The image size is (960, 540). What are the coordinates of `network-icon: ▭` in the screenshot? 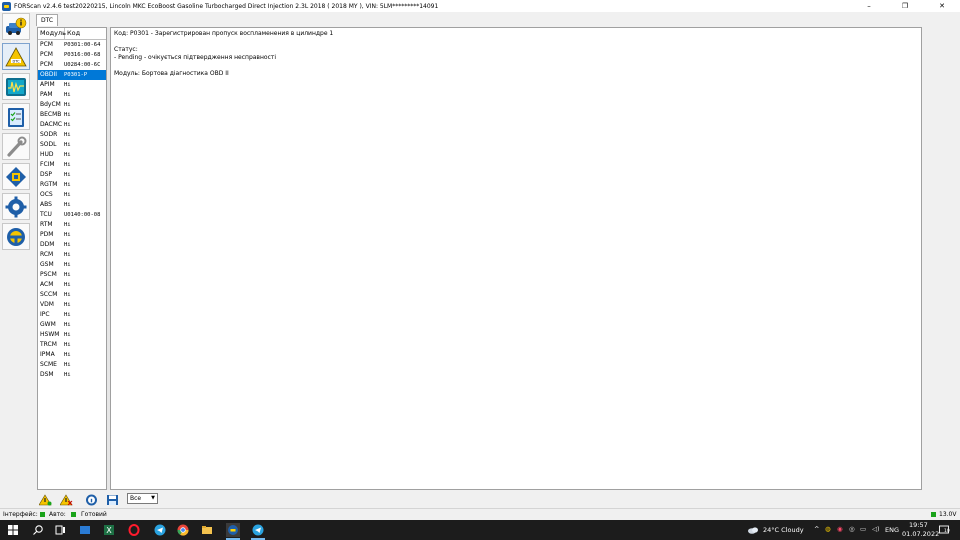 It's located at (863, 529).